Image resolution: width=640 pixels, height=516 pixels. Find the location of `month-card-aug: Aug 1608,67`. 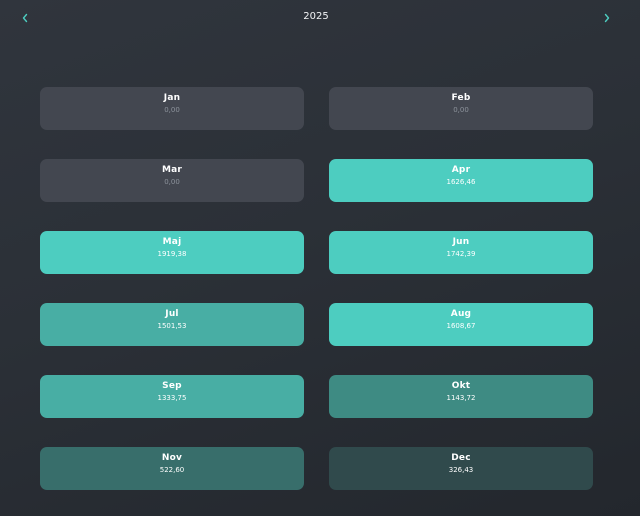

month-card-aug: Aug 1608,67 is located at coordinates (461, 324).